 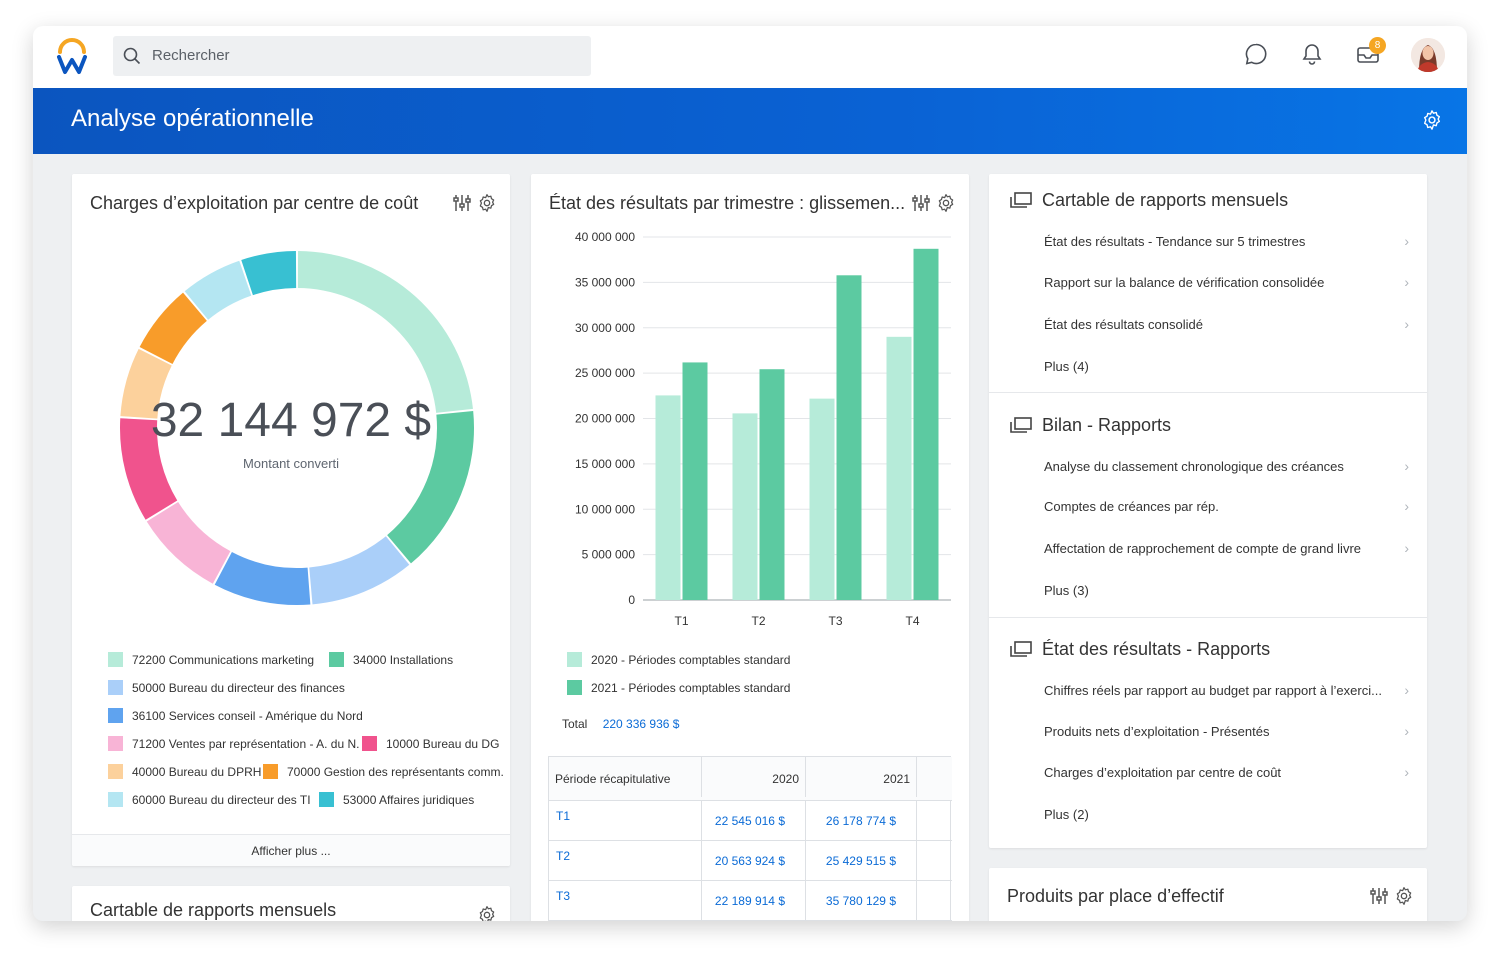 What do you see at coordinates (753, 821) in the screenshot?
I see `value-link: 22 545 016 $` at bounding box center [753, 821].